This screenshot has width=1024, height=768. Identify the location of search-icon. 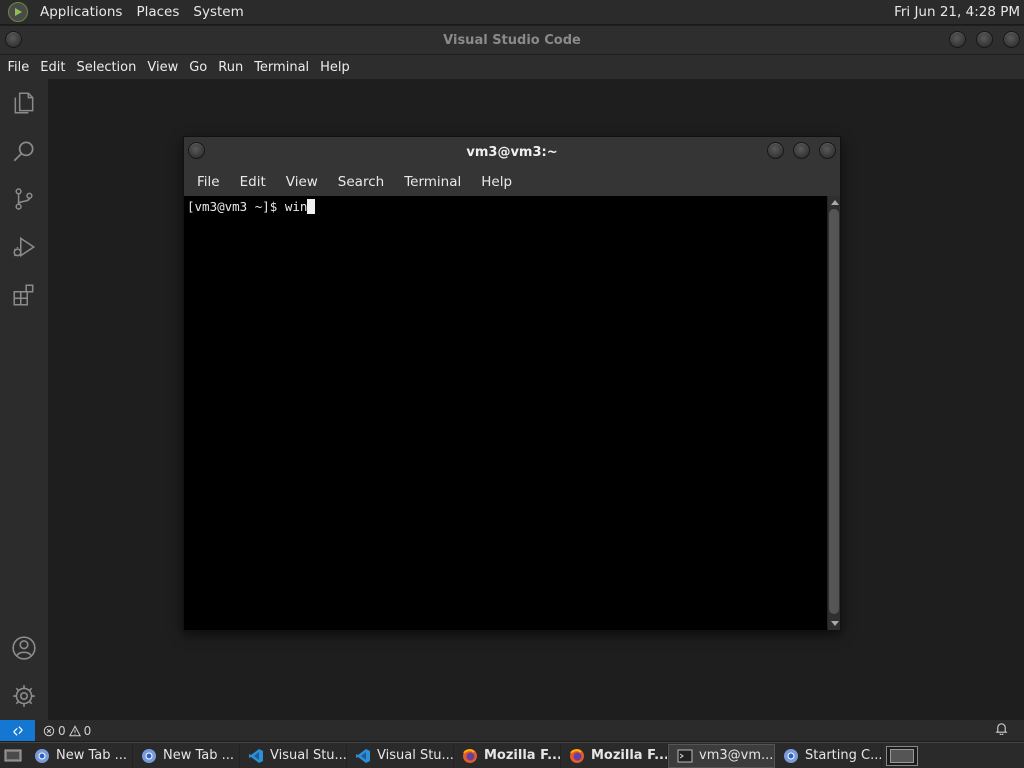
(24, 151).